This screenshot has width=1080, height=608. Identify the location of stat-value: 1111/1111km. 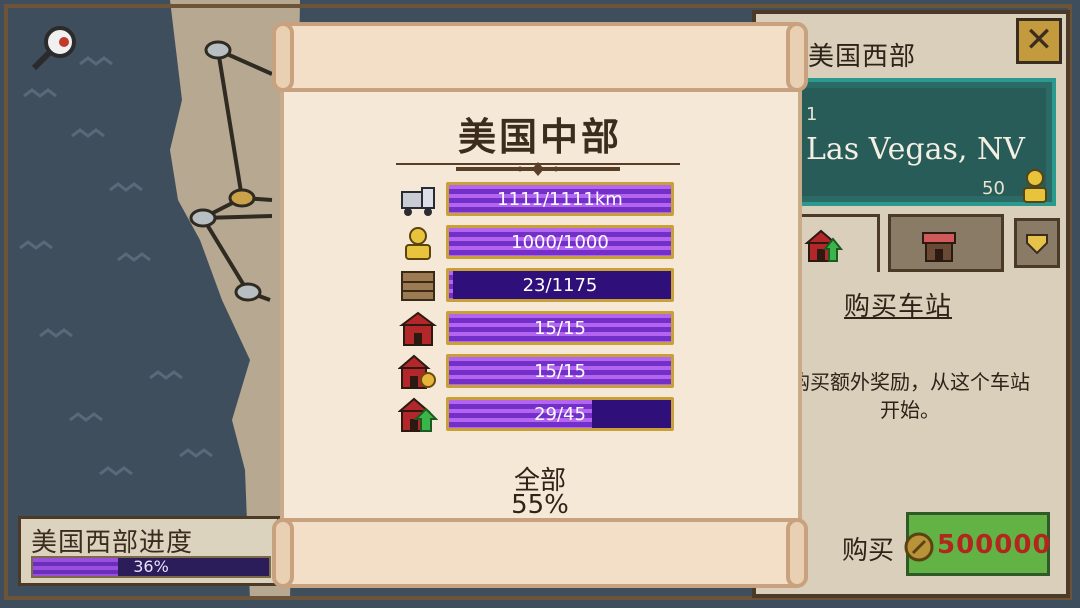
(560, 199).